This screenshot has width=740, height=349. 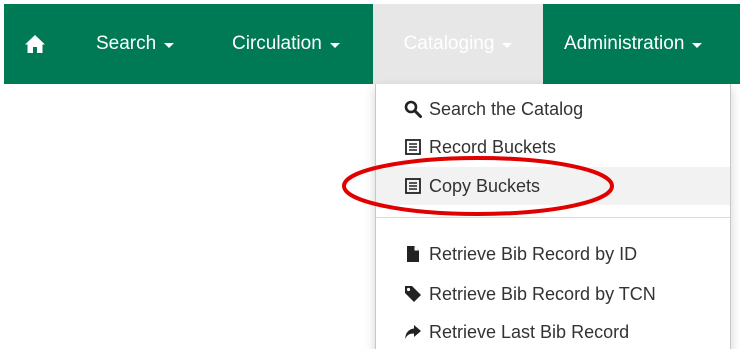 What do you see at coordinates (413, 254) in the screenshot?
I see `file-icon` at bounding box center [413, 254].